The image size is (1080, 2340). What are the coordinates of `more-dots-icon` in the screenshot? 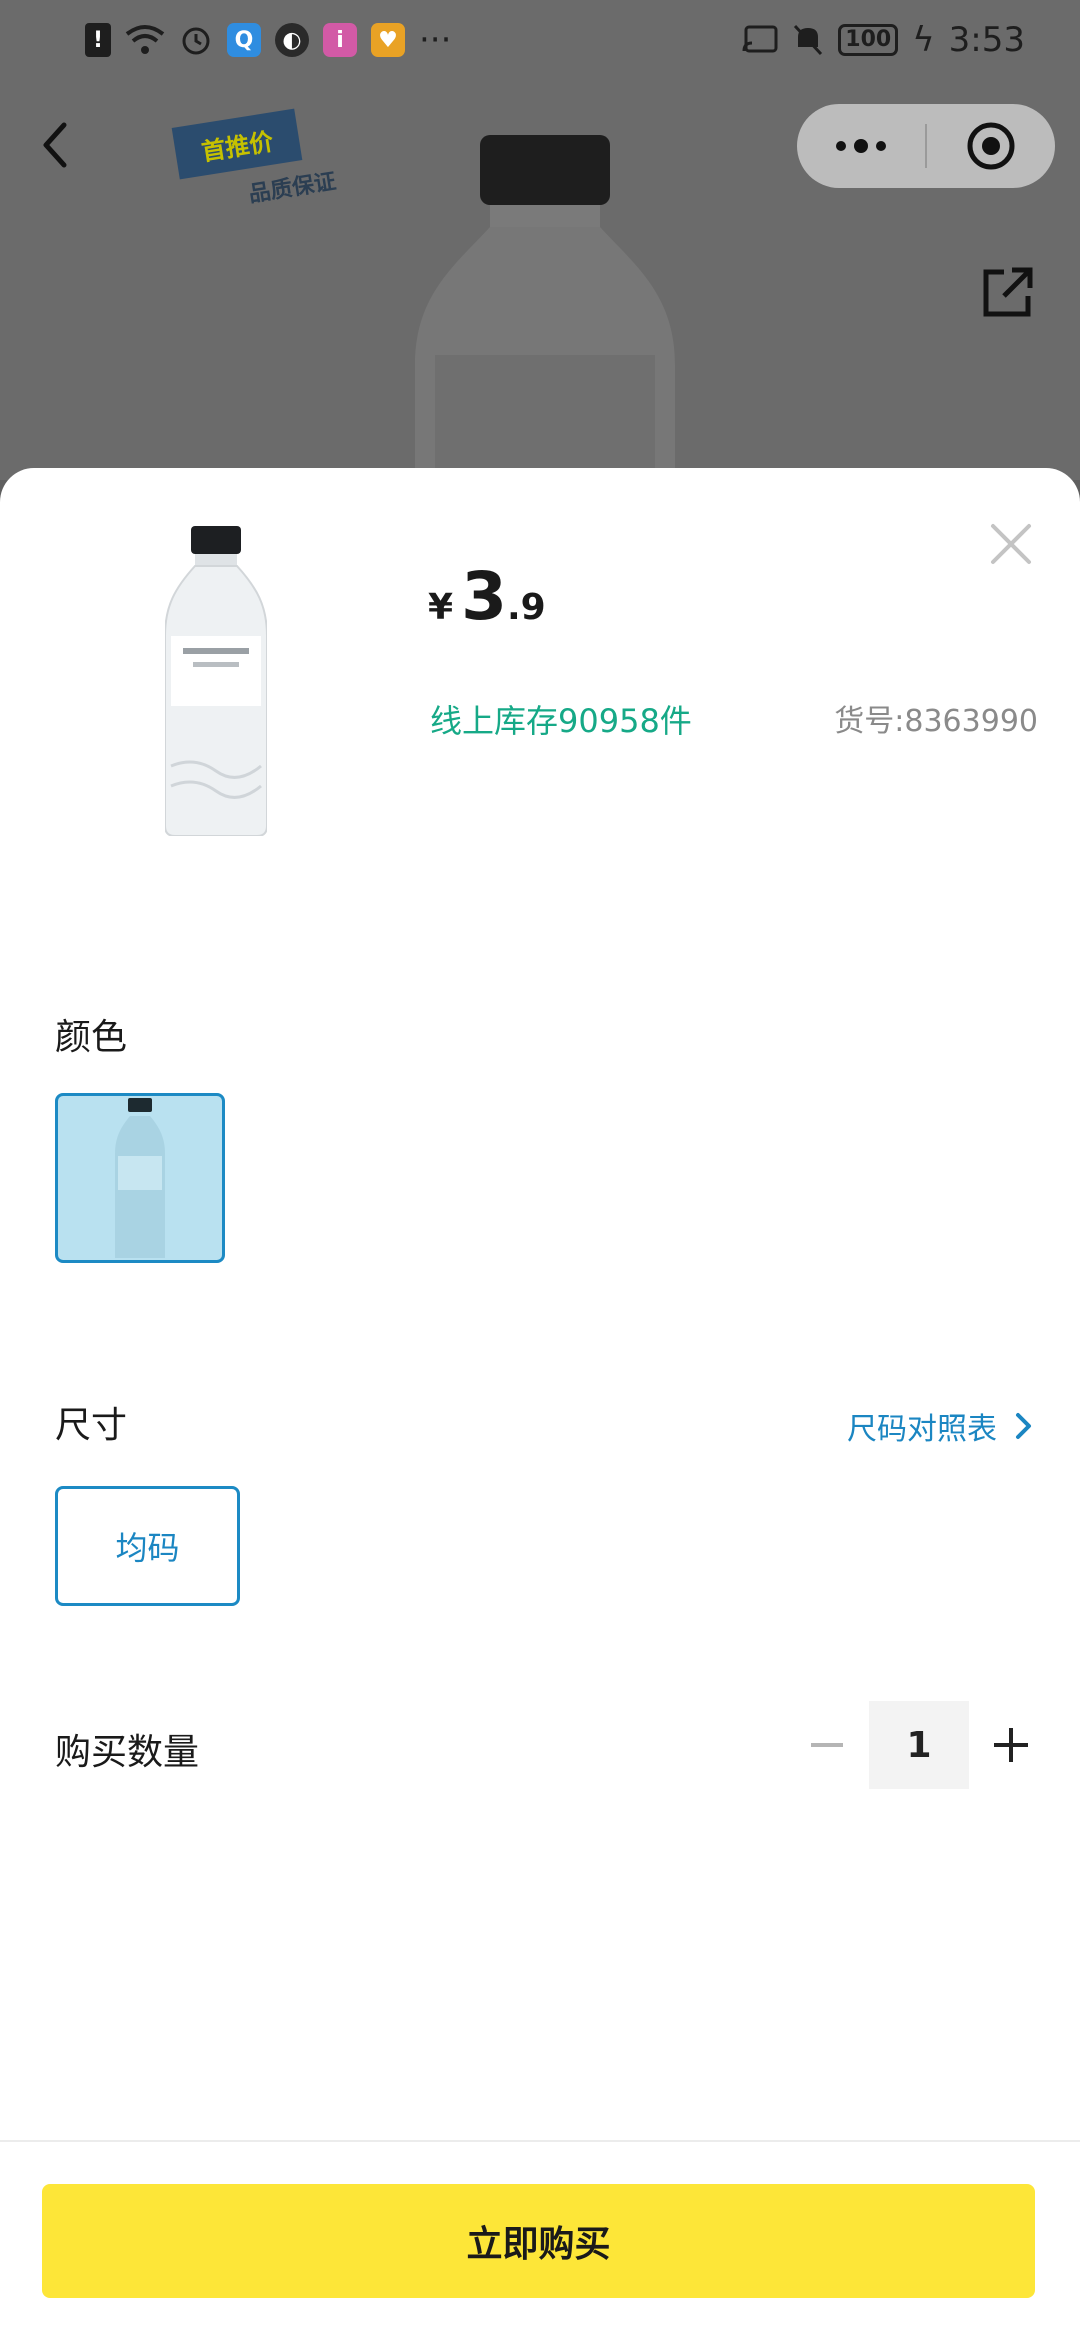 It's located at (861, 146).